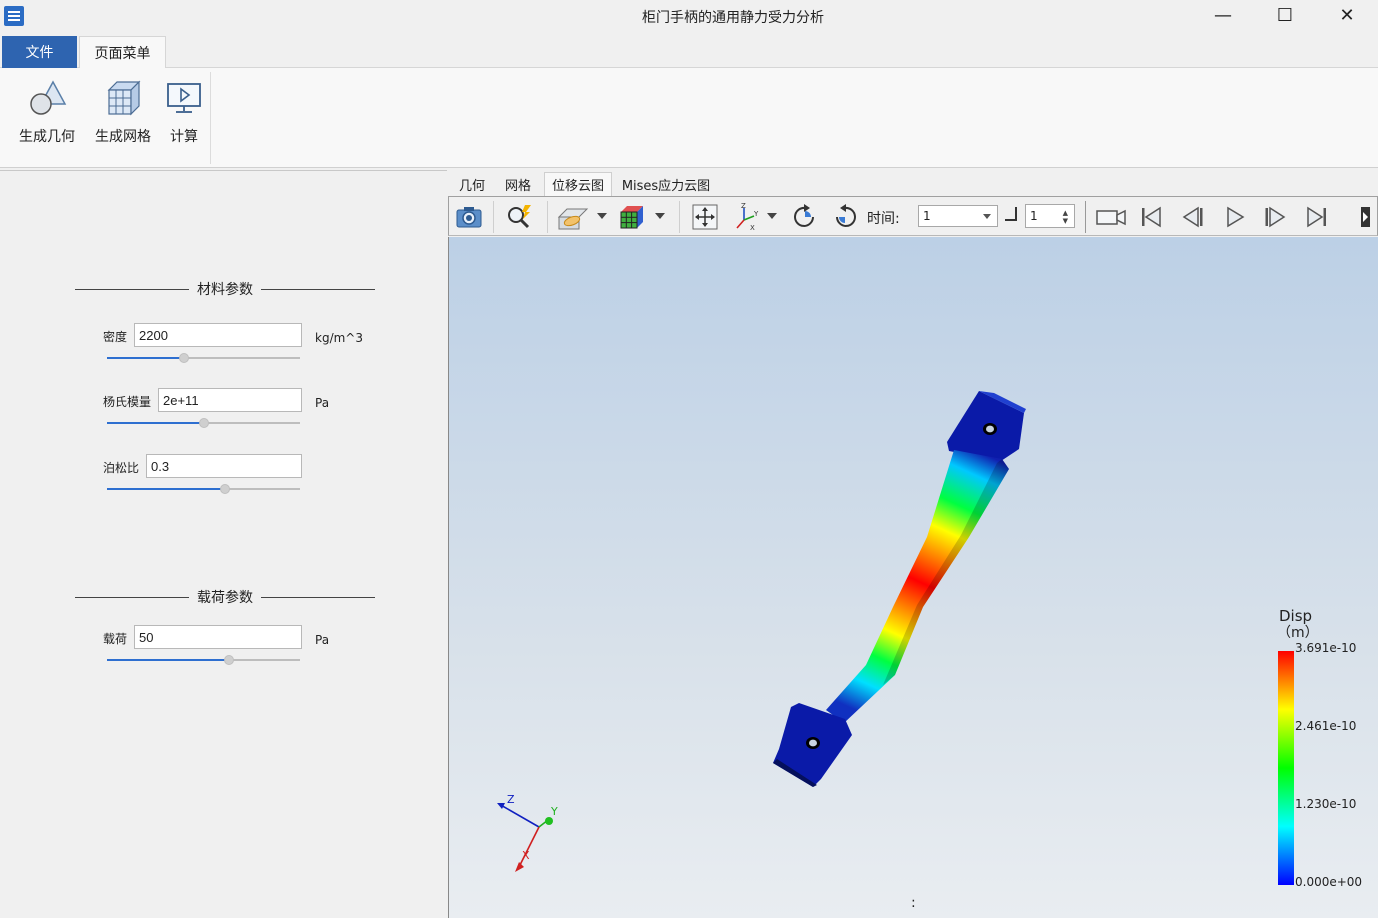 This screenshot has width=1378, height=918. What do you see at coordinates (743, 206) in the screenshot?
I see `svg-text: Z` at bounding box center [743, 206].